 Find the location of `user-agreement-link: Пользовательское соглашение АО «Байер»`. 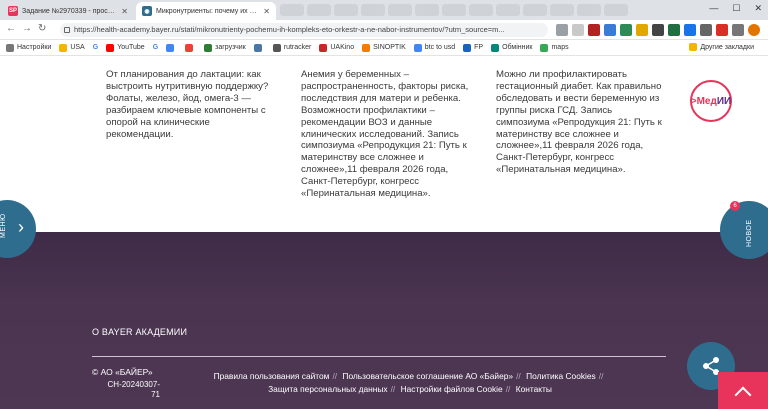

user-agreement-link: Пользовательское соглашение АО «Байер» is located at coordinates (427, 376).